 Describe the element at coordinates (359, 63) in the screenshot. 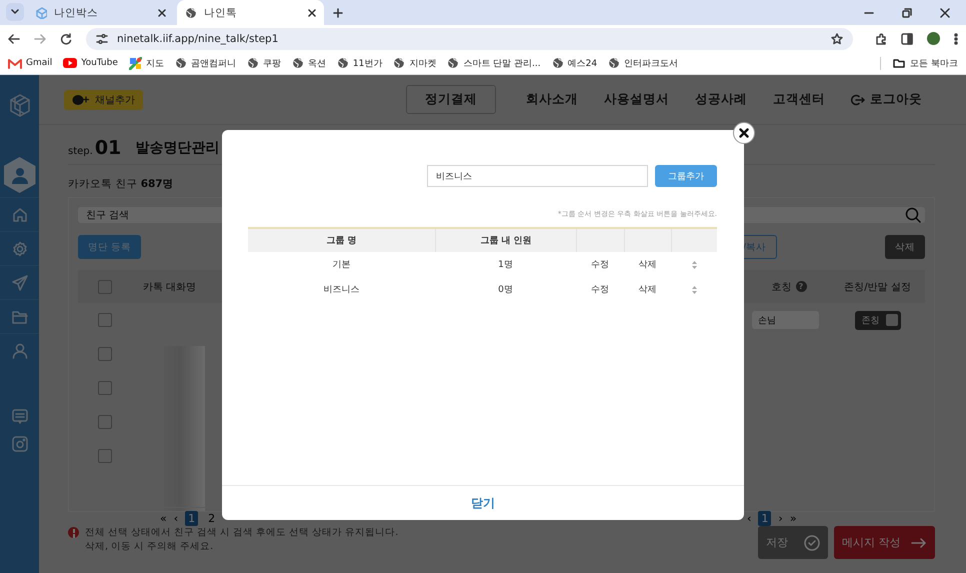

I see `bookmark: 11번가` at that location.